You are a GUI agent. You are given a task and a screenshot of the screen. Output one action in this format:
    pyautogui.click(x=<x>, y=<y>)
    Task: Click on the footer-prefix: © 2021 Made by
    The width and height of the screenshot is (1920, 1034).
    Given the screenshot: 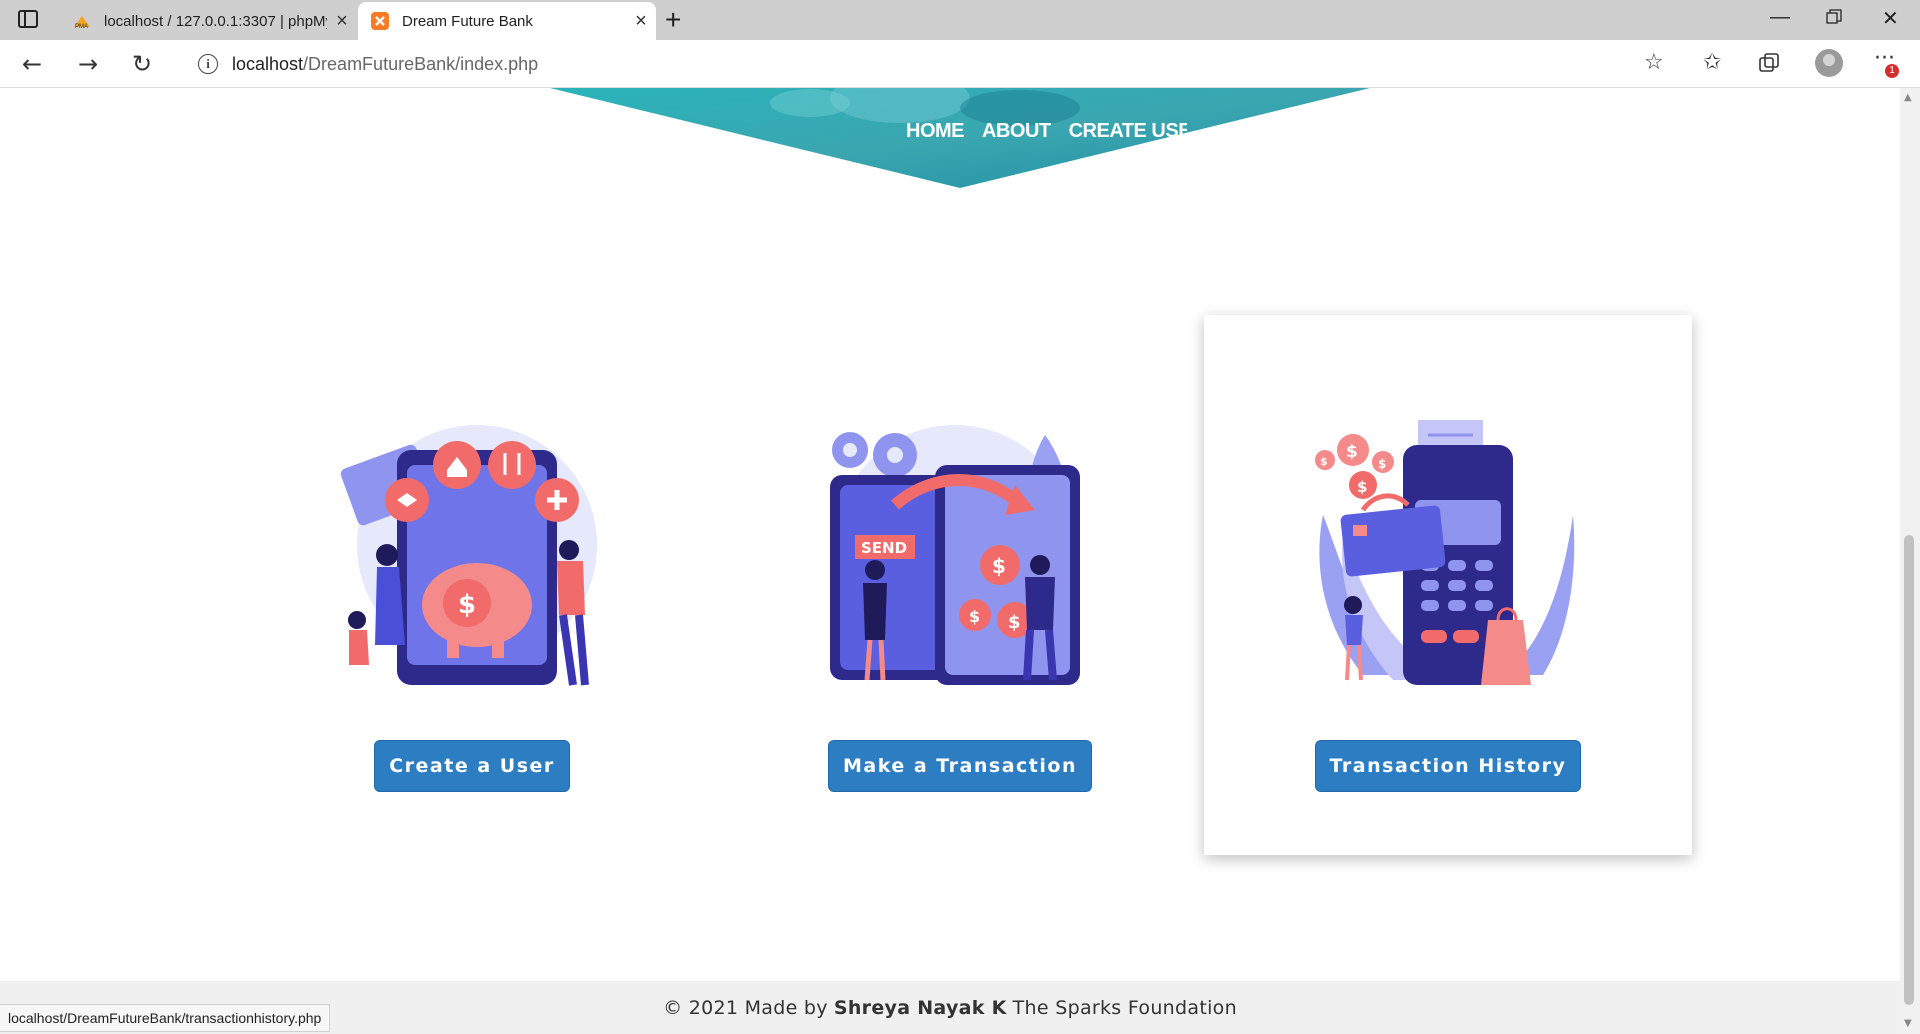 What is the action you would take?
    pyautogui.click(x=745, y=1007)
    